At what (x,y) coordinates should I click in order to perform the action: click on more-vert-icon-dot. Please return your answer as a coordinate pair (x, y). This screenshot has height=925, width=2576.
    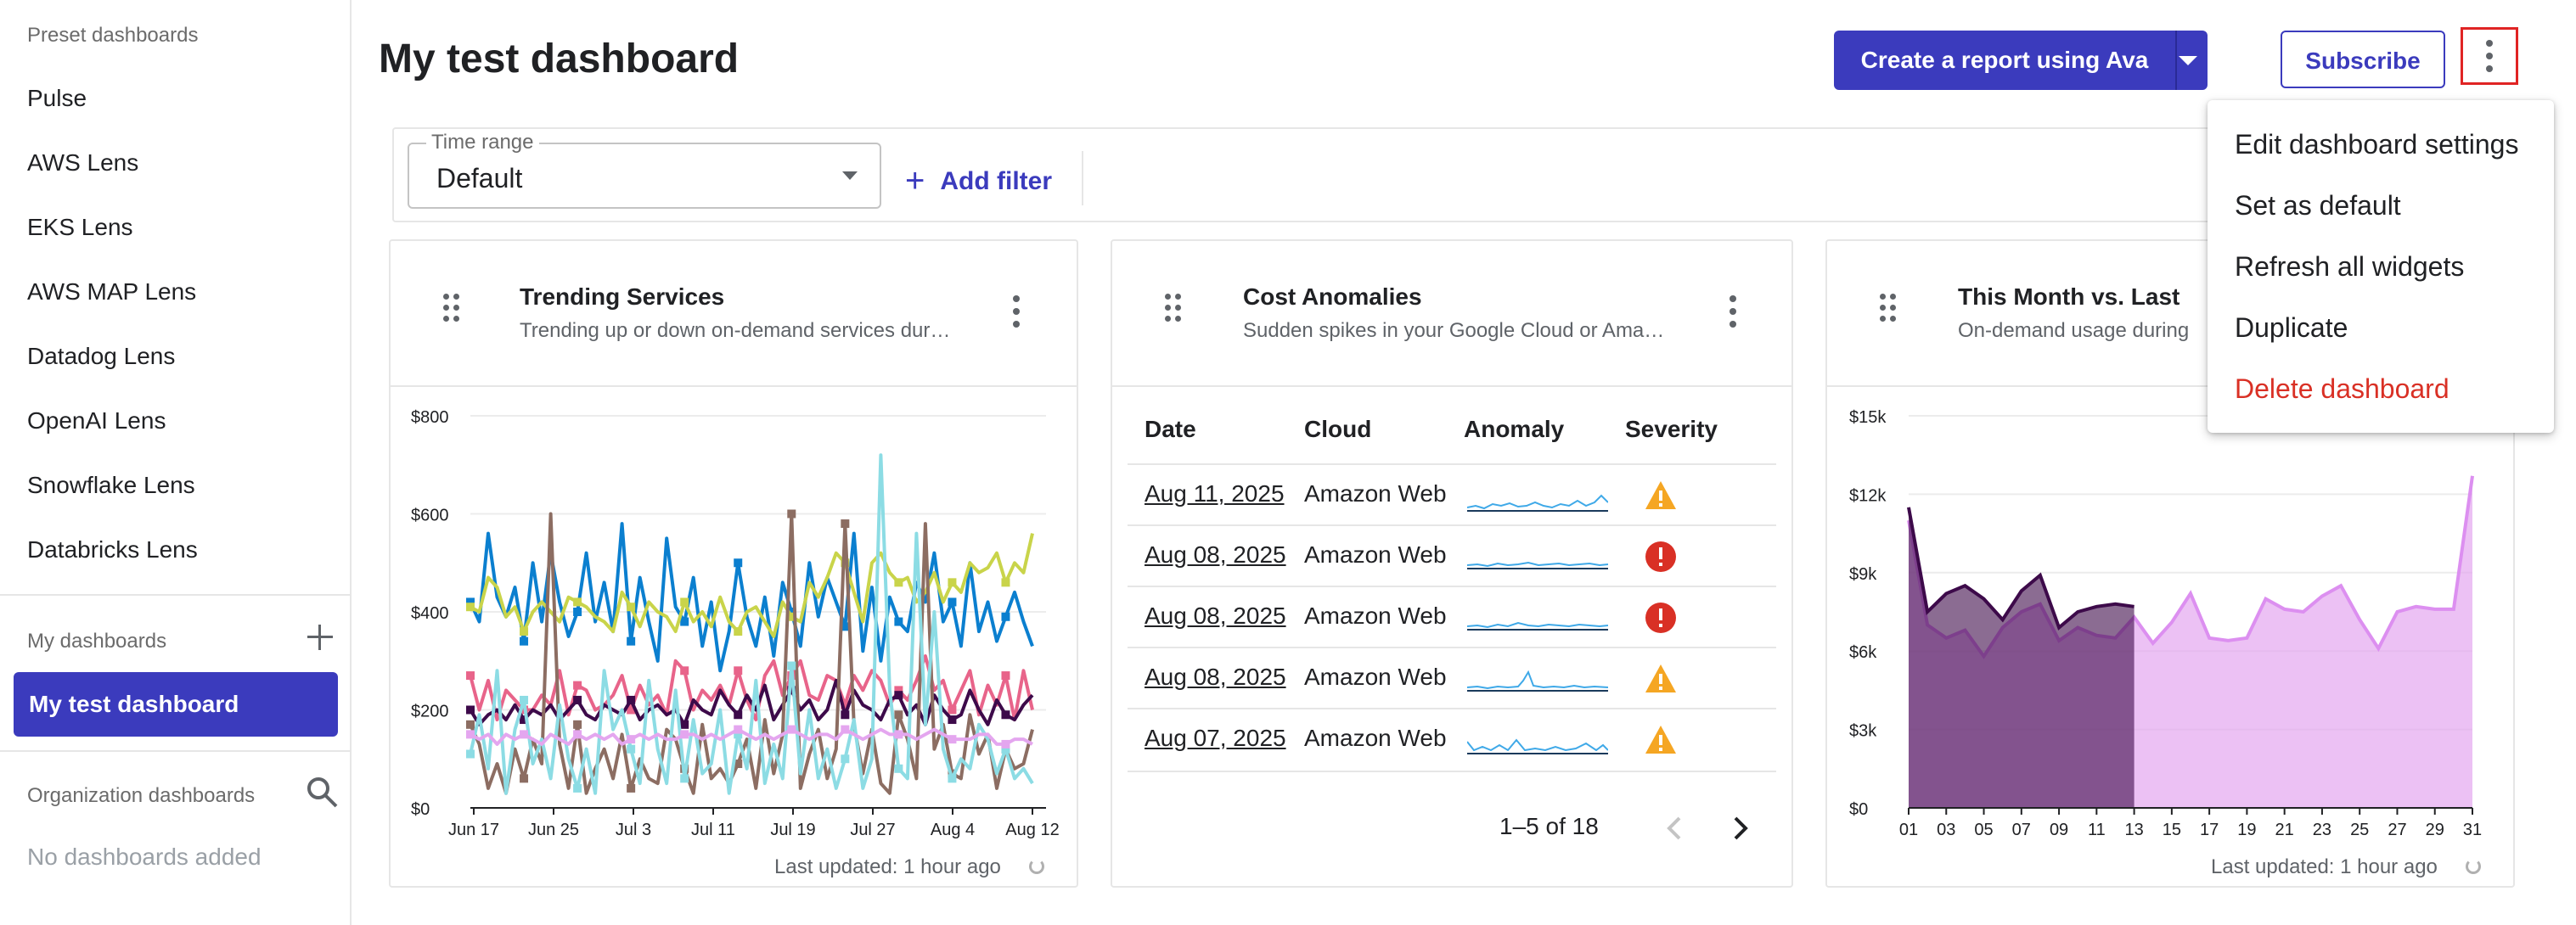
    Looking at the image, I should click on (2489, 56).